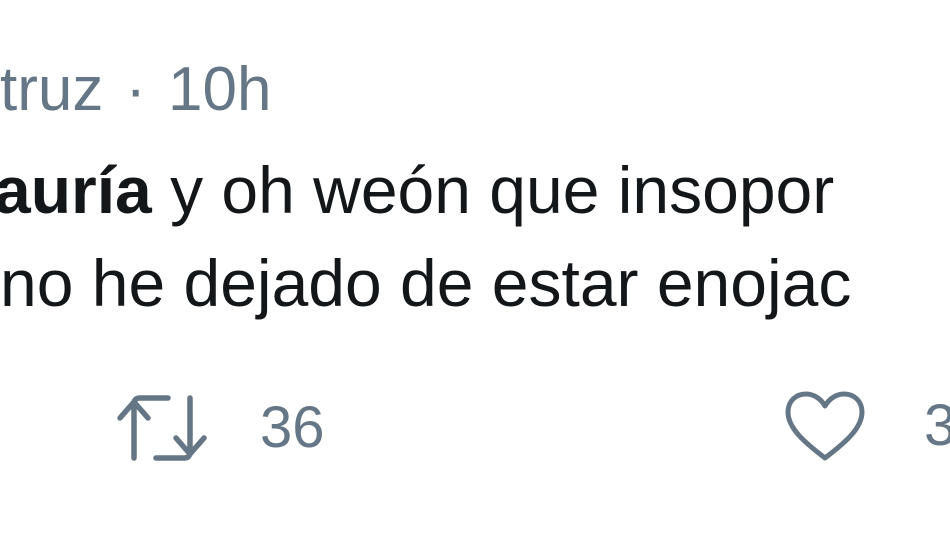  I want to click on tweet-text: y oh weón que insopor, so click(493, 190).